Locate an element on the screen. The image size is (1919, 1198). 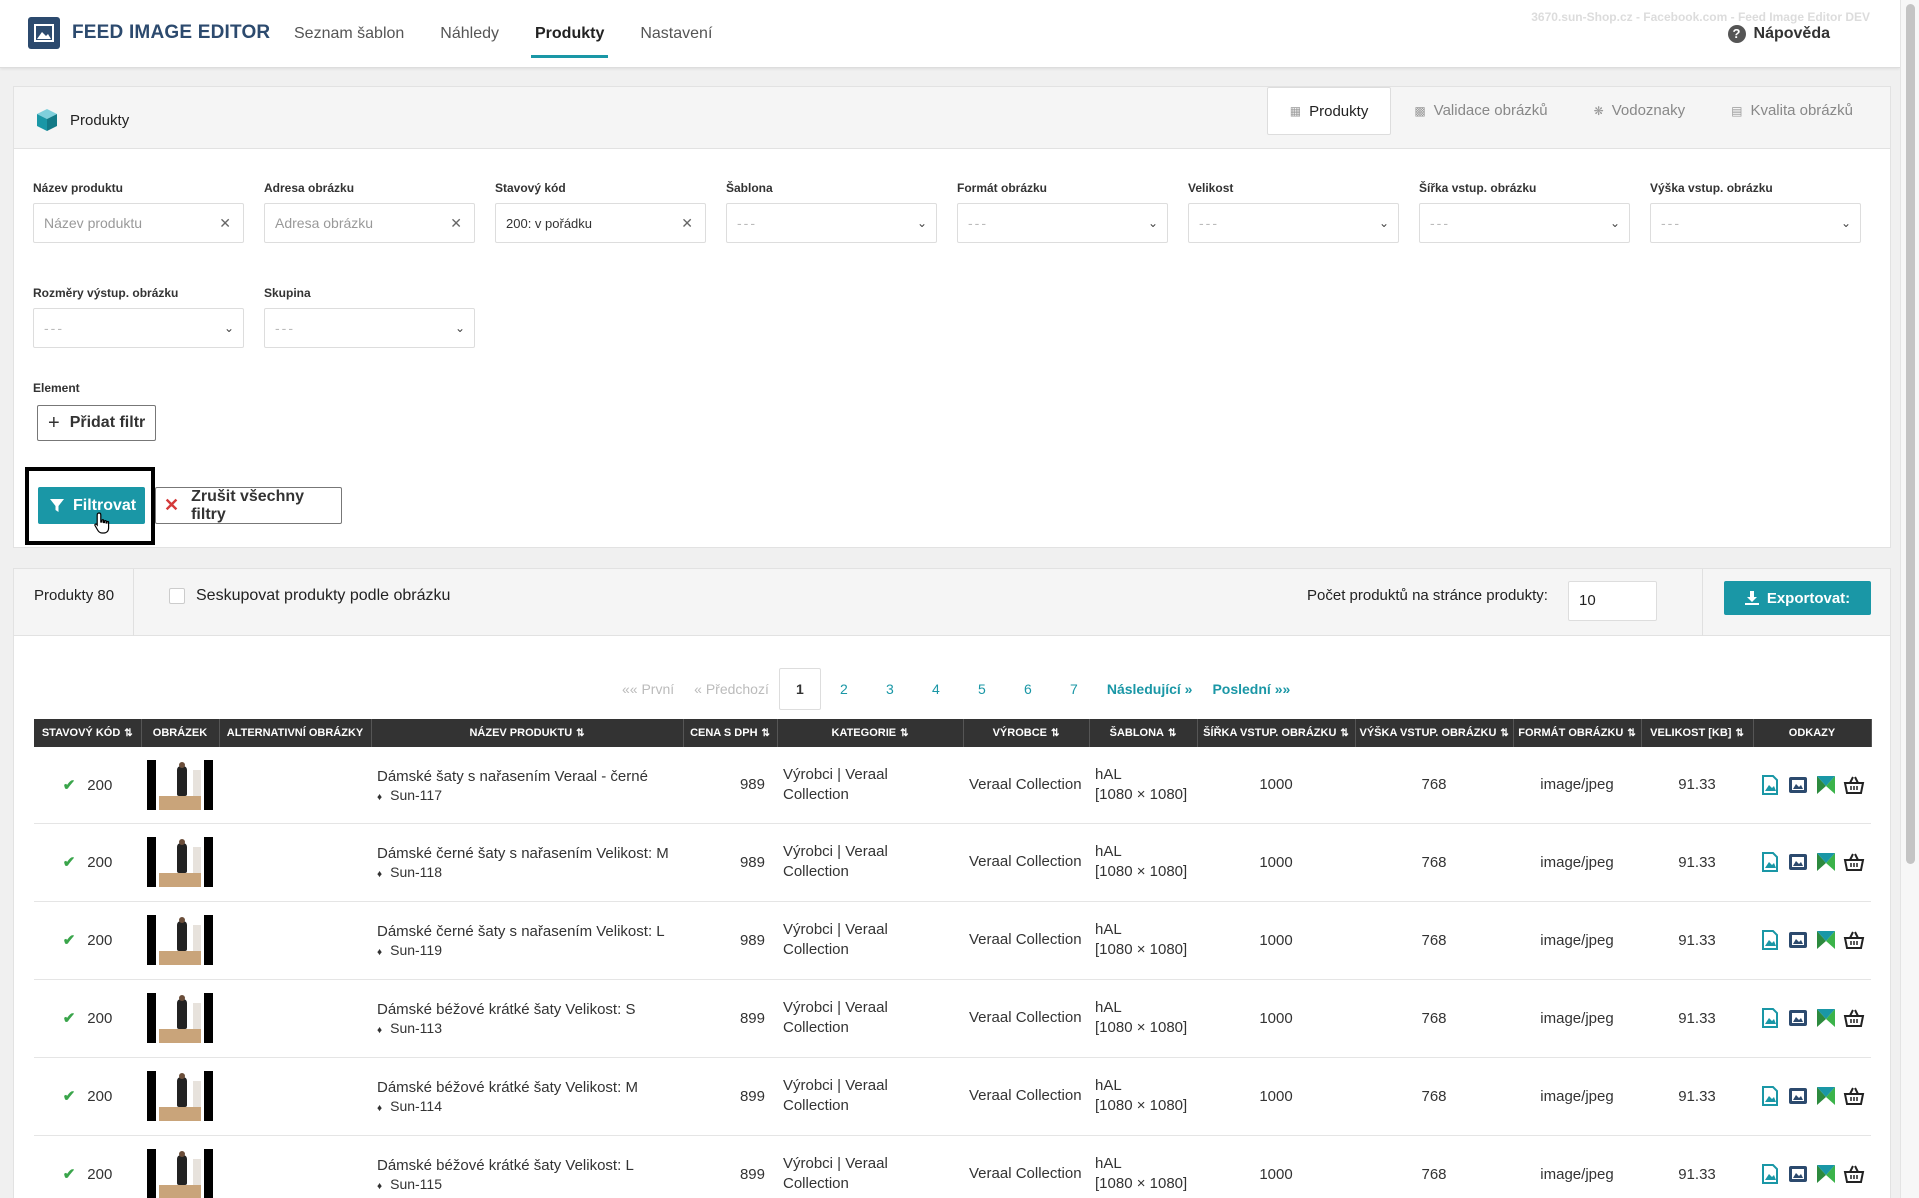
export-button: Exportovat: is located at coordinates (1797, 598).